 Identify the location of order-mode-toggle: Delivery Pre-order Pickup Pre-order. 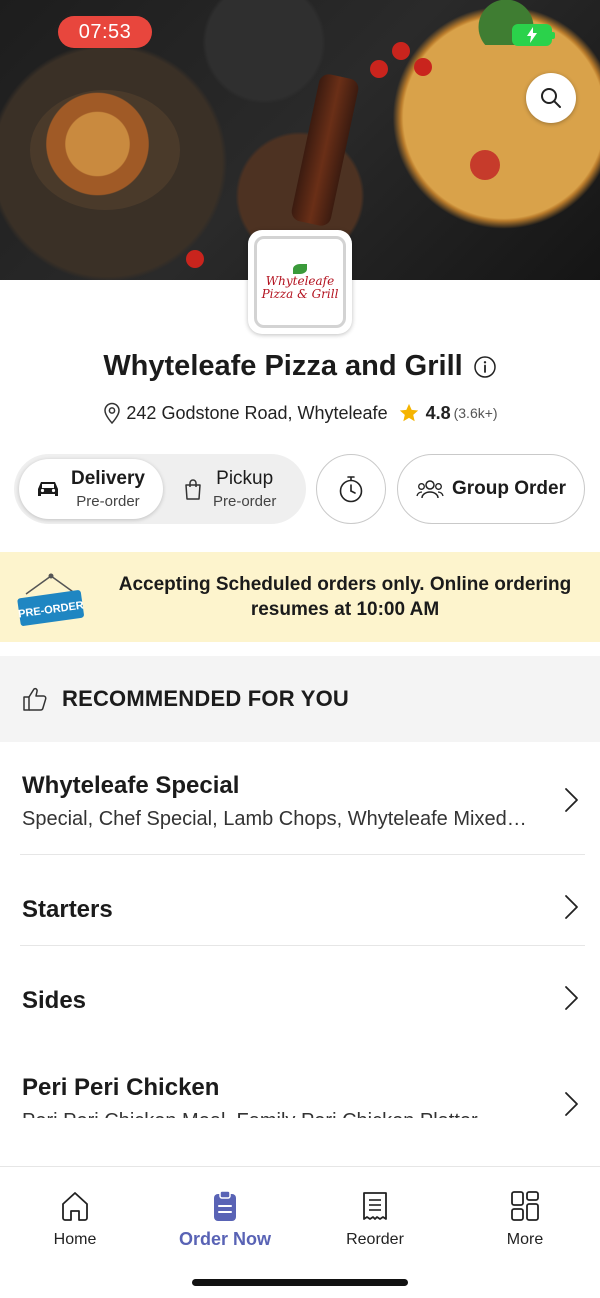
(160, 489).